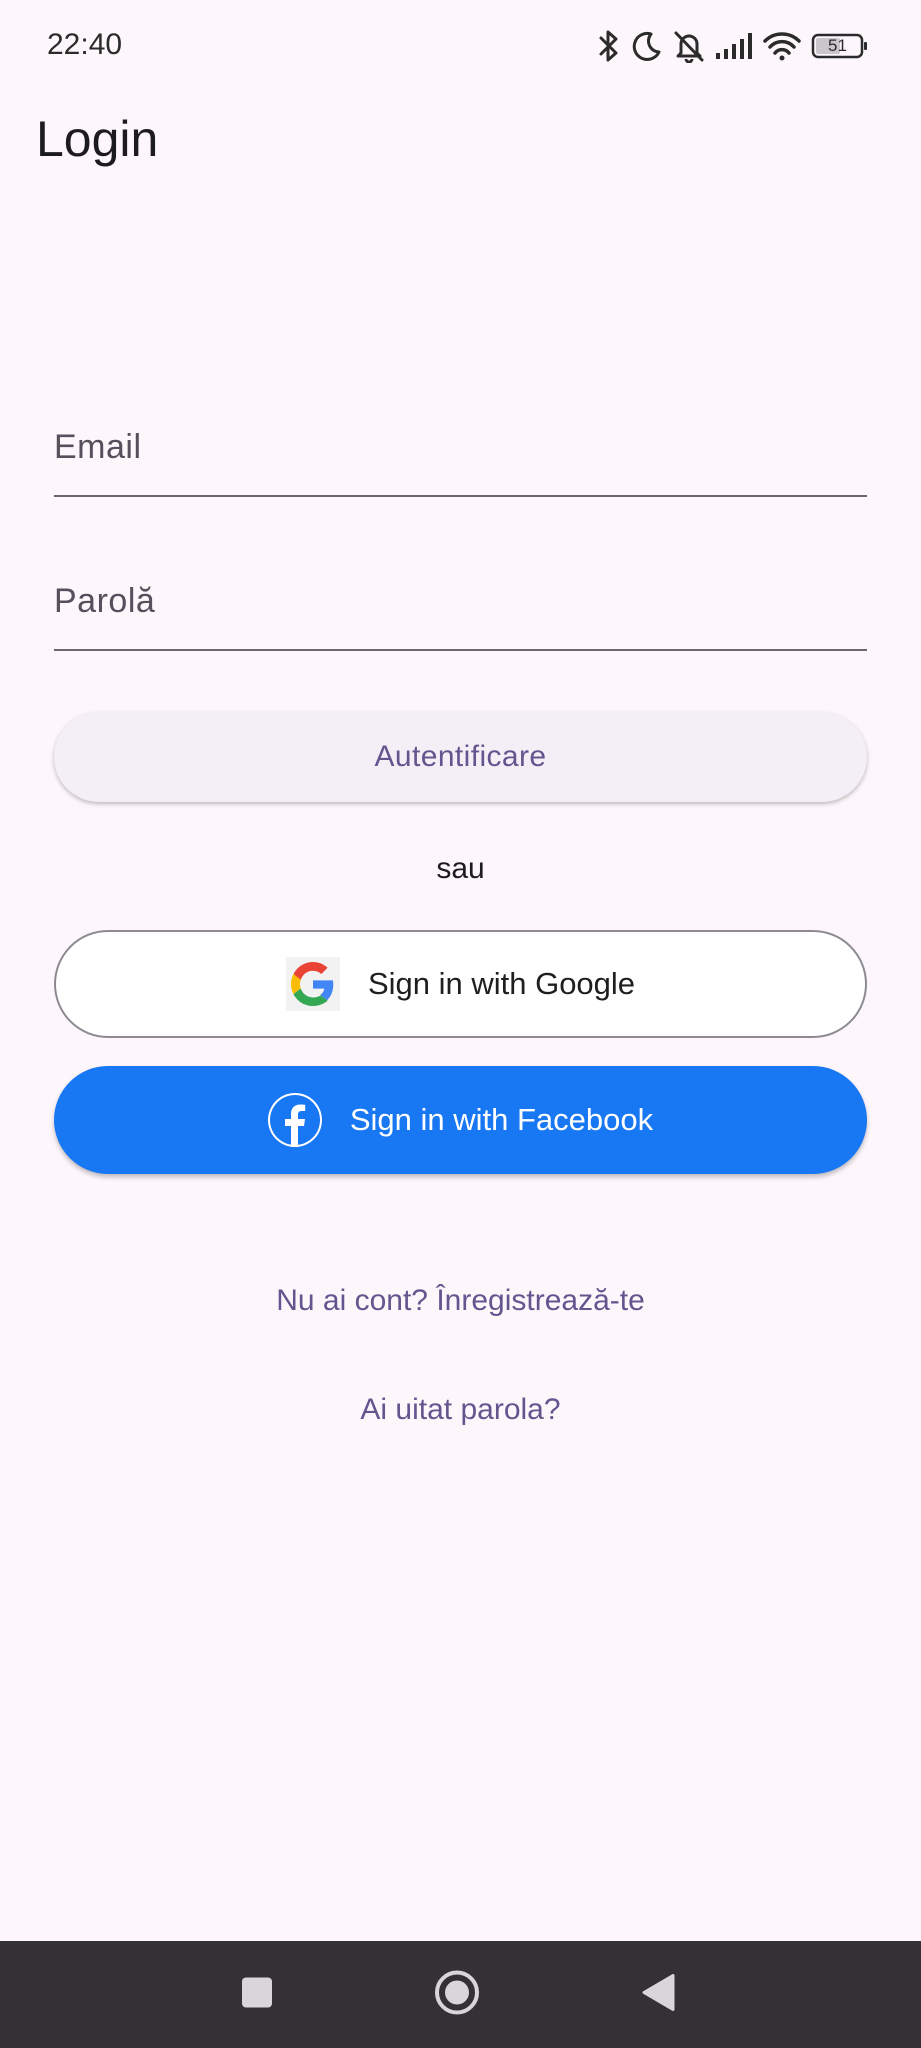 This screenshot has width=921, height=2048. Describe the element at coordinates (460, 1301) in the screenshot. I see `register-link: Nu ai cont? Înregistrează-te` at that location.